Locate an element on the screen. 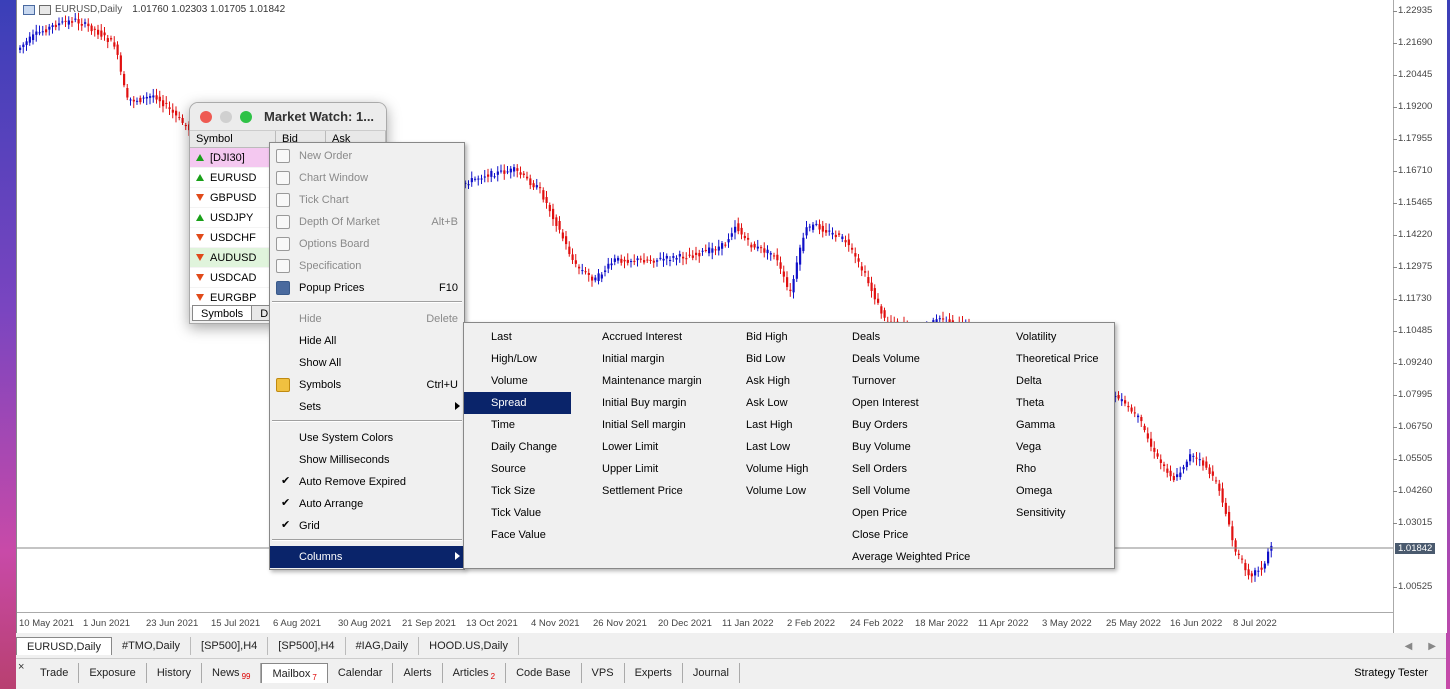 This screenshot has width=1450, height=689. column-option-last-high: Last High is located at coordinates (769, 425).